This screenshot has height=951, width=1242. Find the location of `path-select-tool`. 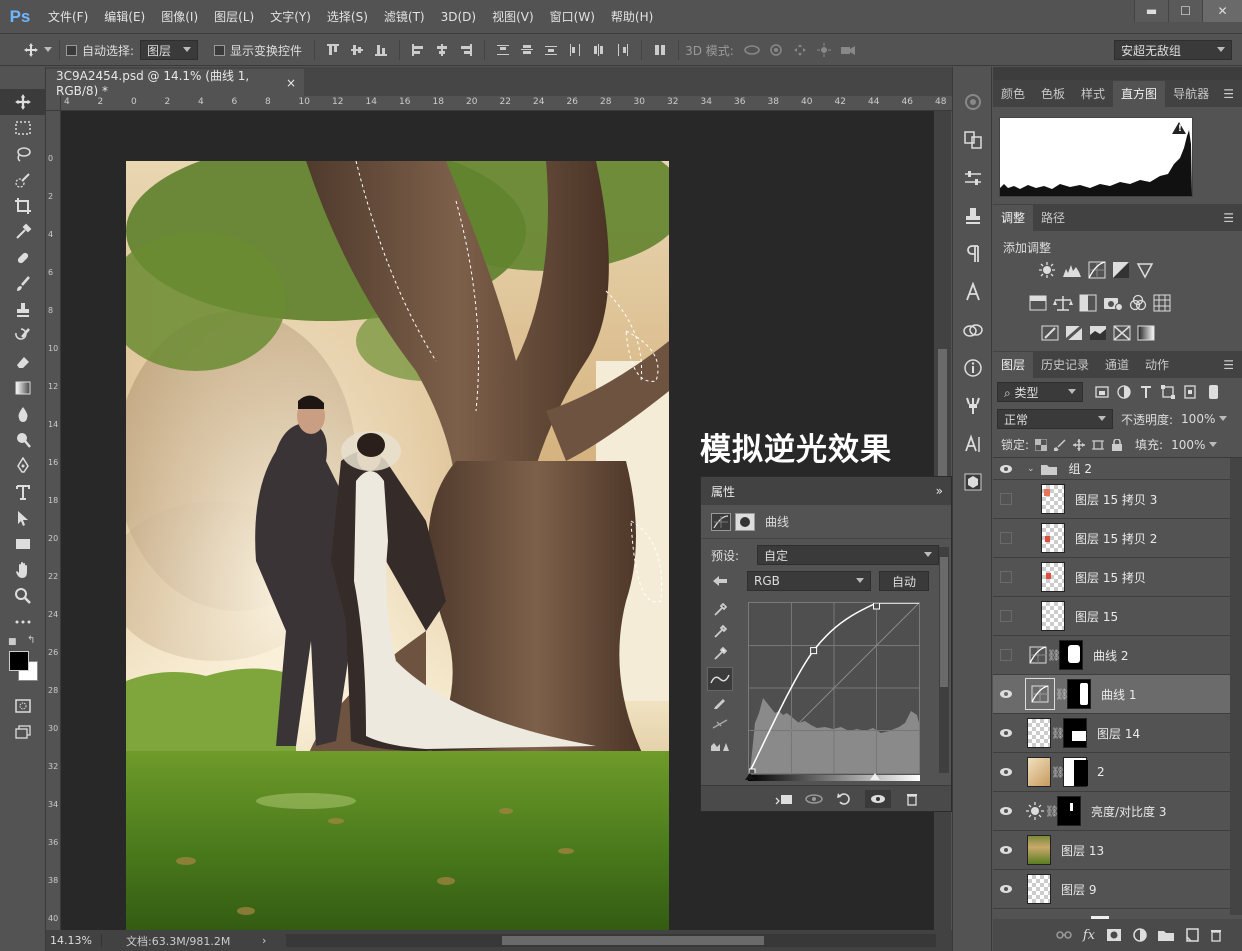

path-select-tool is located at coordinates (23, 518).